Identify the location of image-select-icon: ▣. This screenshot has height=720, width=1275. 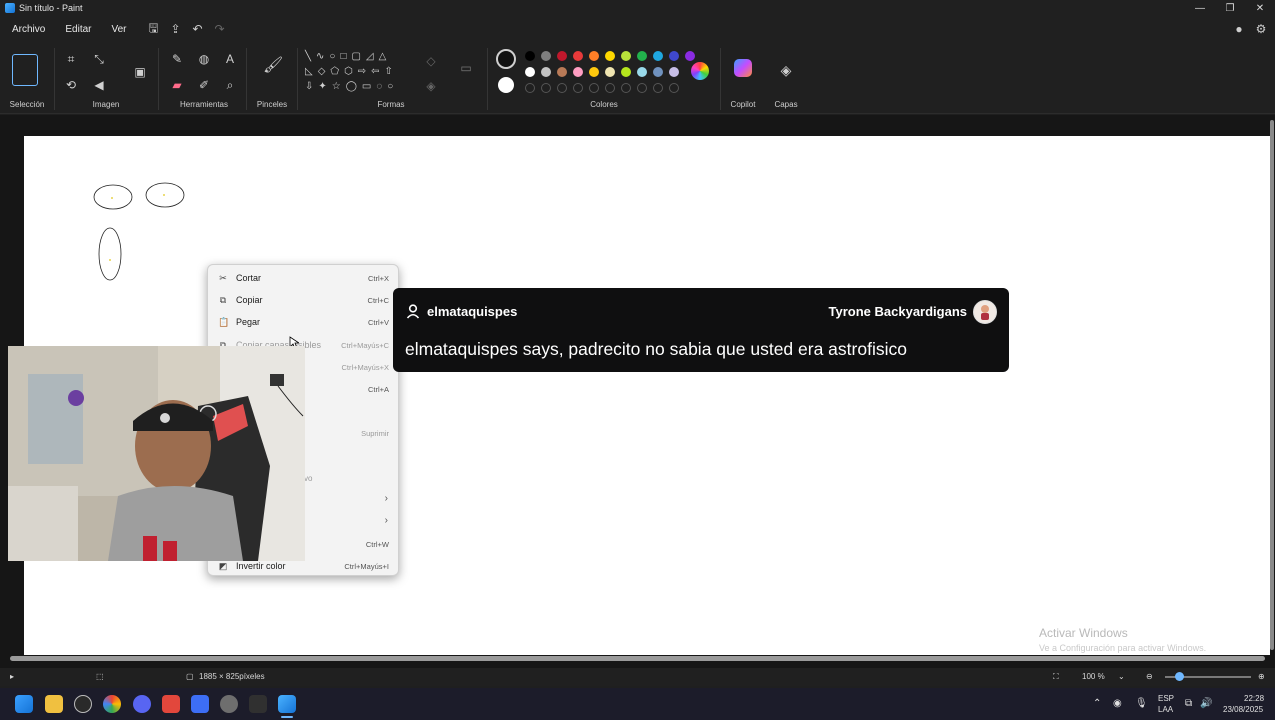
(140, 72).